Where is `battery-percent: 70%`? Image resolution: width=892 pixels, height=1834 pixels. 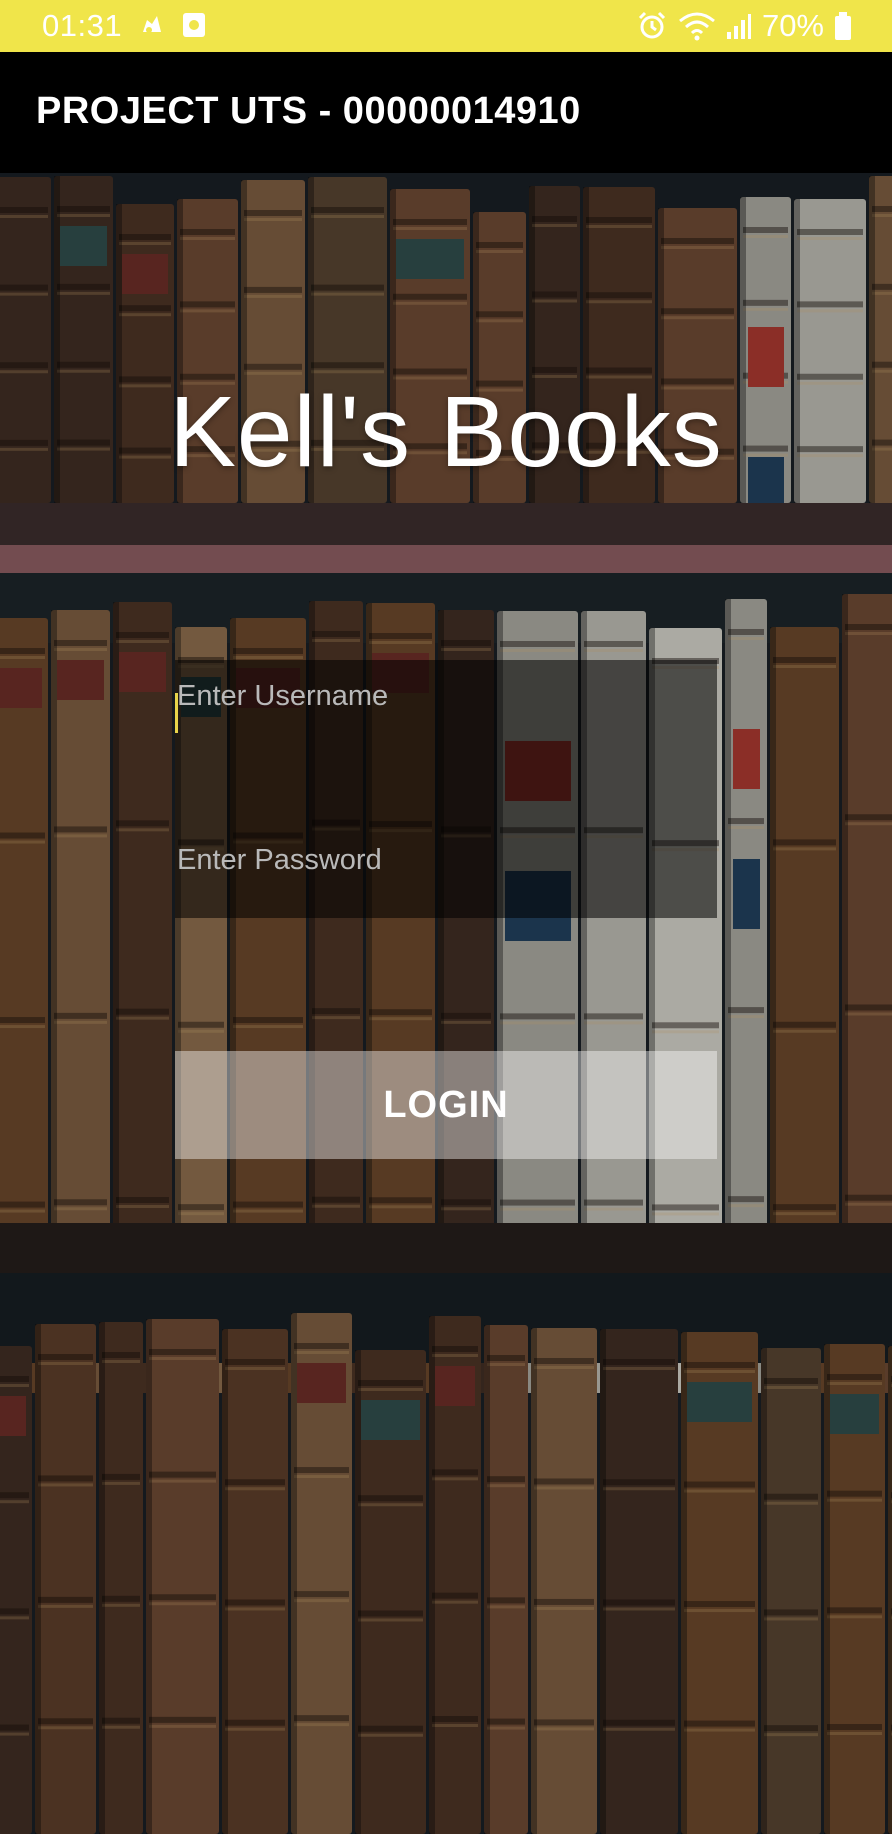 battery-percent: 70% is located at coordinates (792, 25).